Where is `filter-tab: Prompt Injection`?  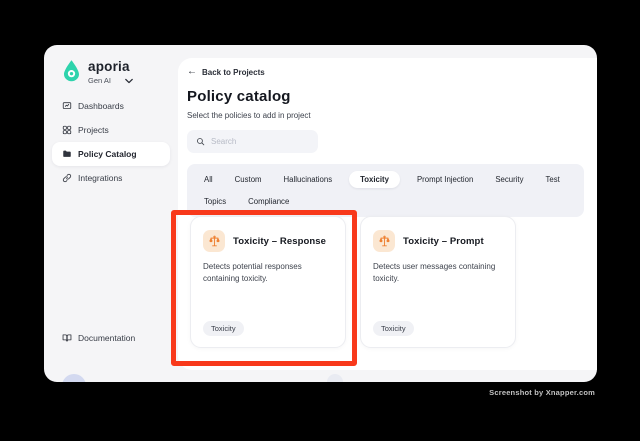 filter-tab: Prompt Injection is located at coordinates (445, 179).